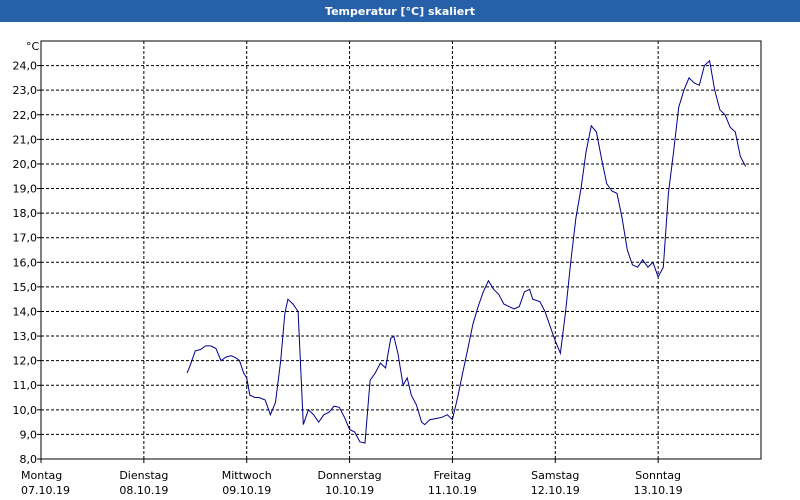  Describe the element at coordinates (143, 475) in the screenshot. I see `x-tick-weekday: Dienstag` at that location.